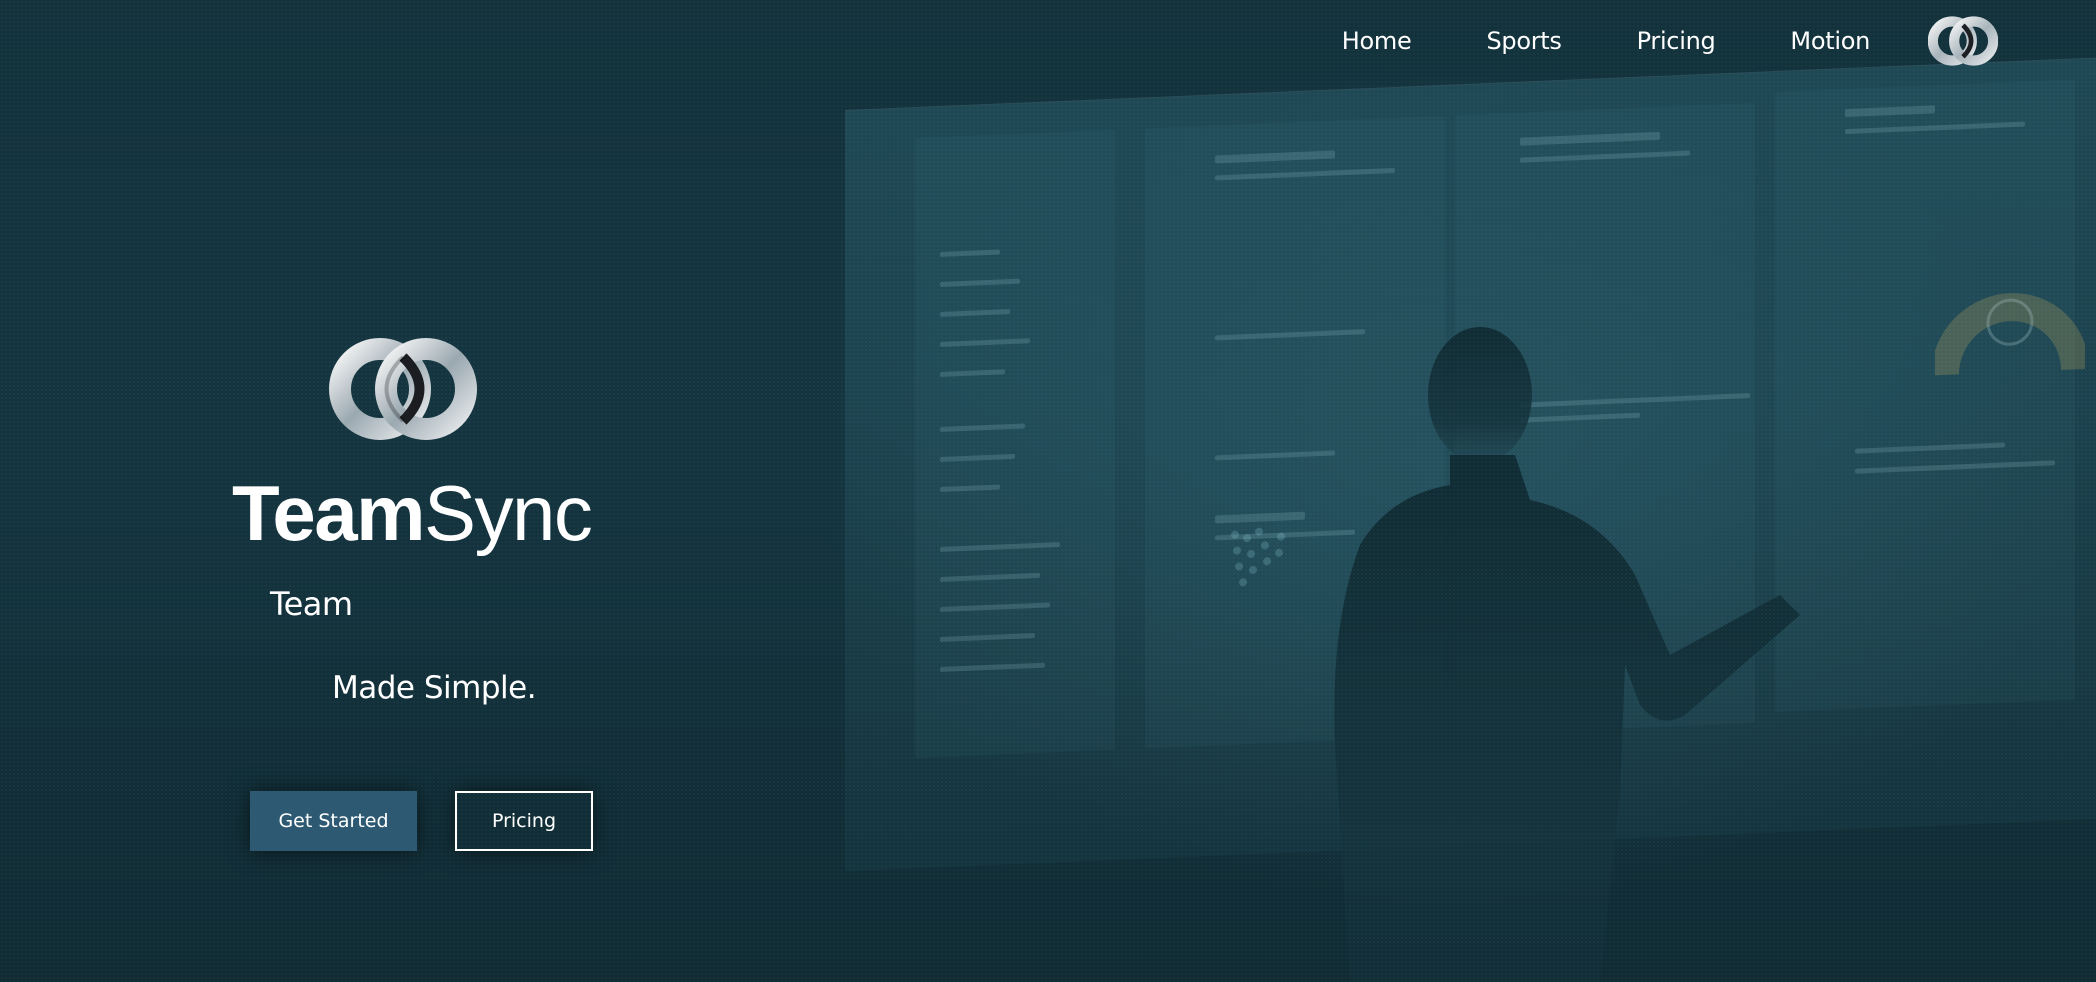  Describe the element at coordinates (508, 513) in the screenshot. I see `brand-name-light: Sync` at that location.